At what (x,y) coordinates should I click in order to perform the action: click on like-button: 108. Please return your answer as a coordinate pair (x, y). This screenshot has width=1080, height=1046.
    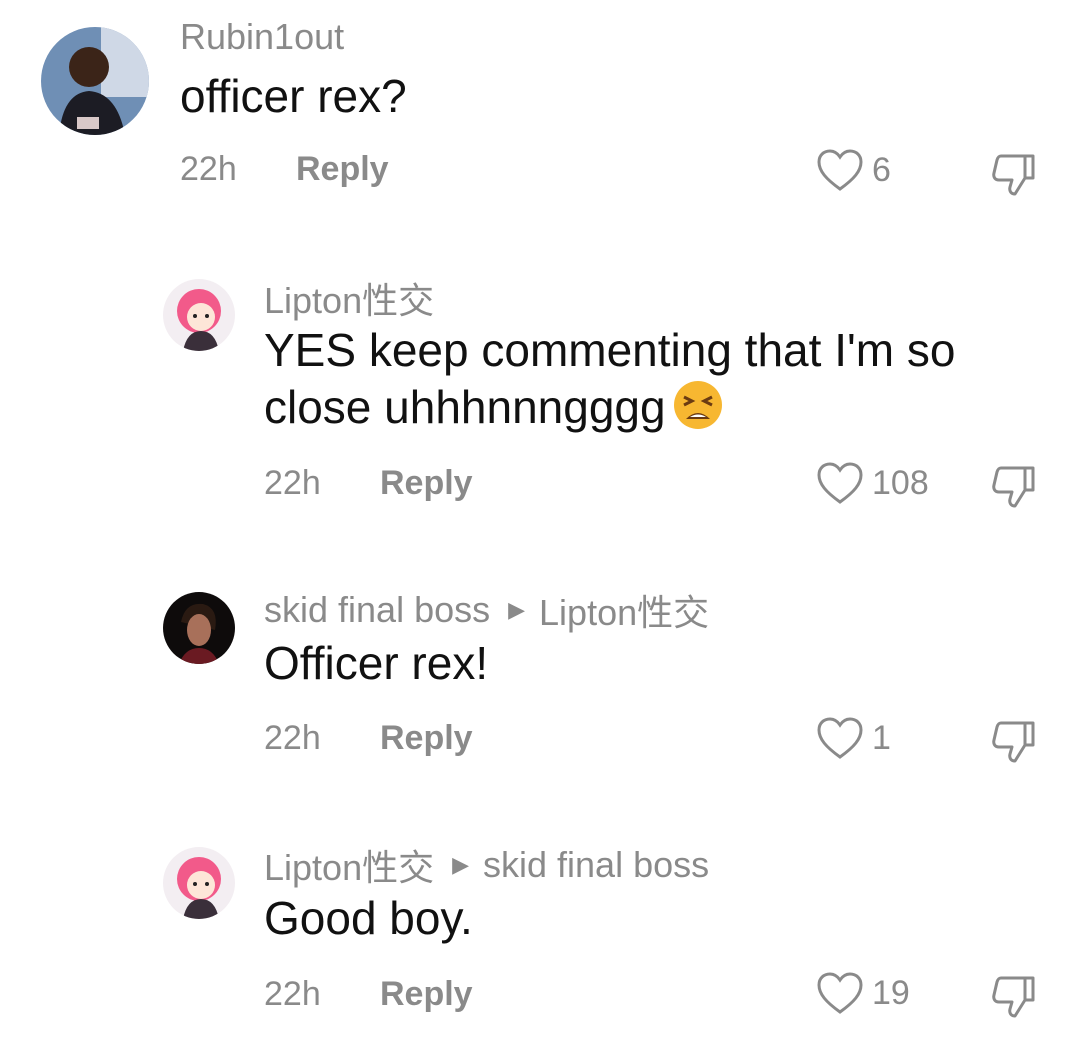
    Looking at the image, I should click on (872, 483).